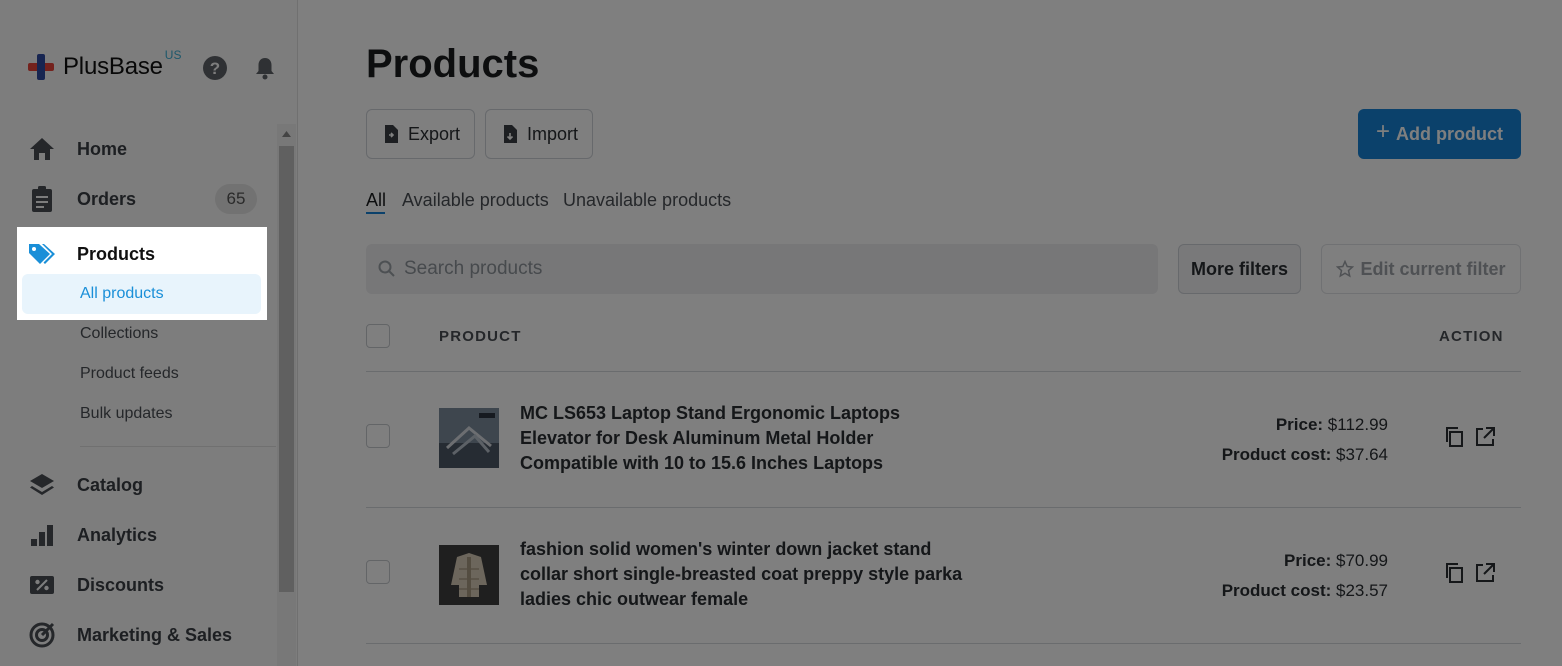 This screenshot has width=1562, height=666. I want to click on target-icon, so click(42, 635).